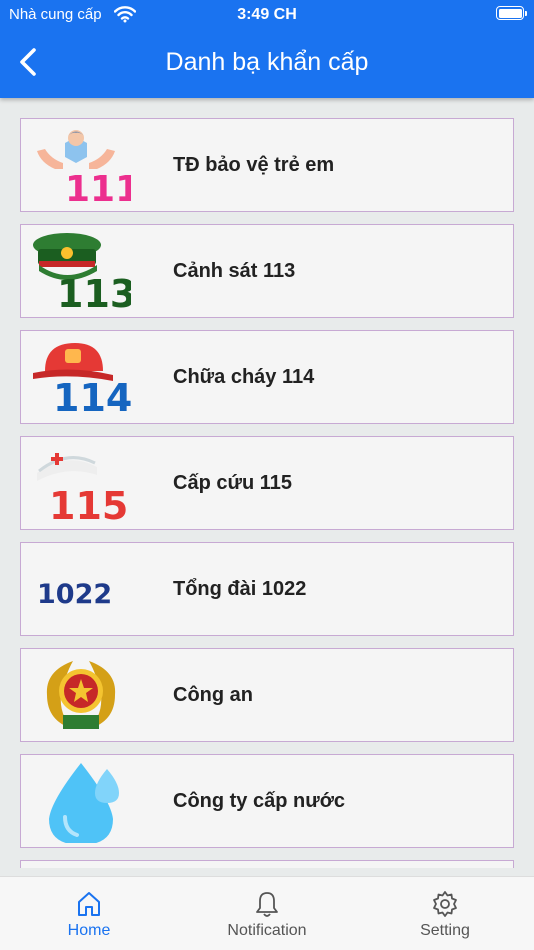  I want to click on police-113-icon: 113, so click(82, 273).